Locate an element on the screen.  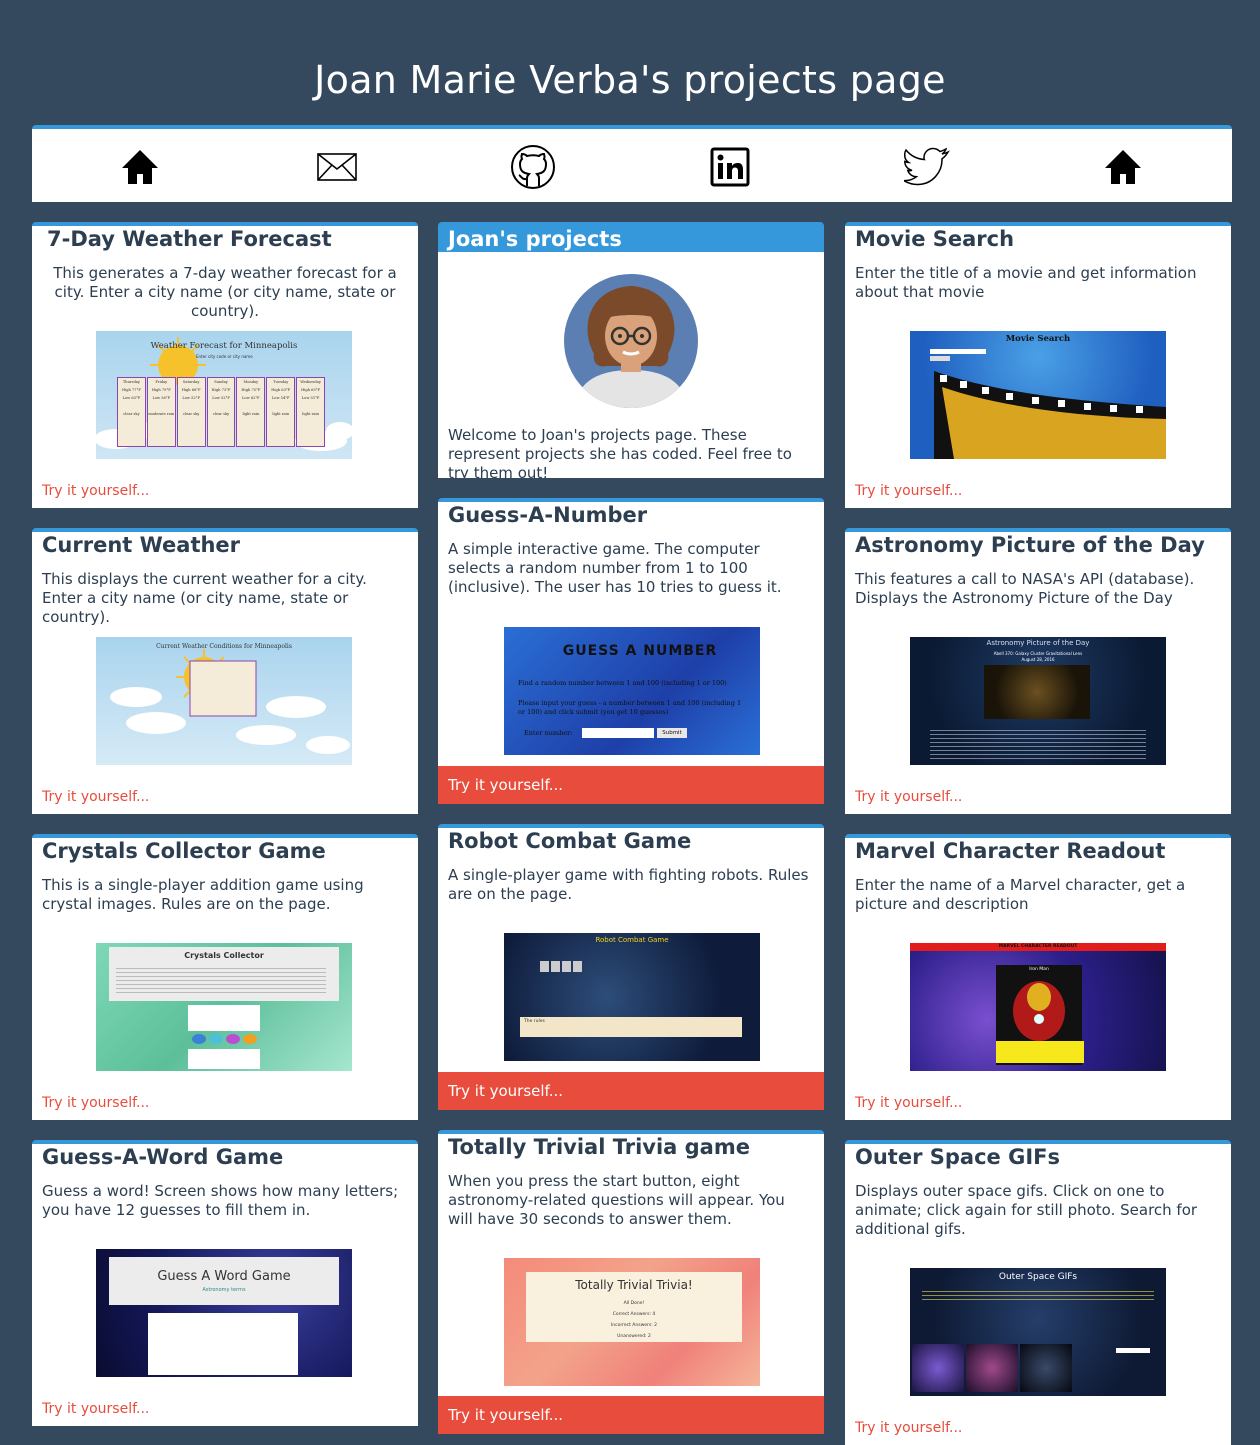
movie-search-screenshot: Movie Search is located at coordinates (1038, 395).